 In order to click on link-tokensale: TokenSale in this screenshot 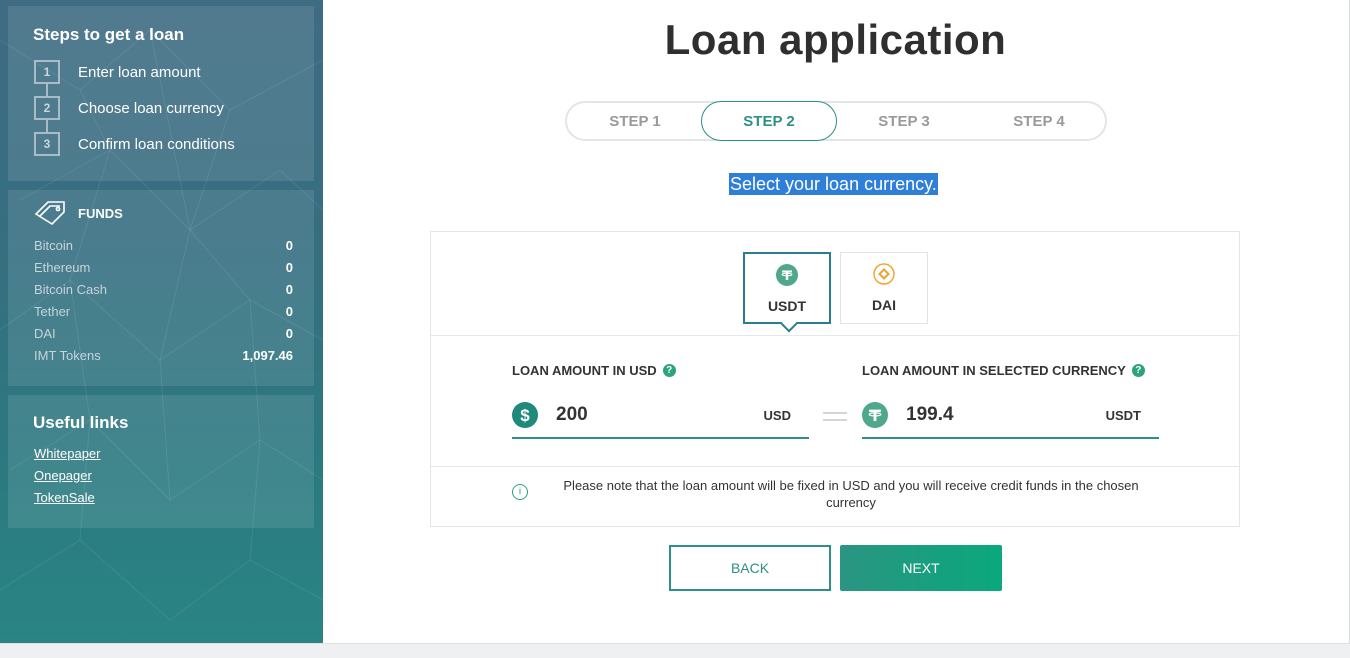, I will do `click(64, 497)`.